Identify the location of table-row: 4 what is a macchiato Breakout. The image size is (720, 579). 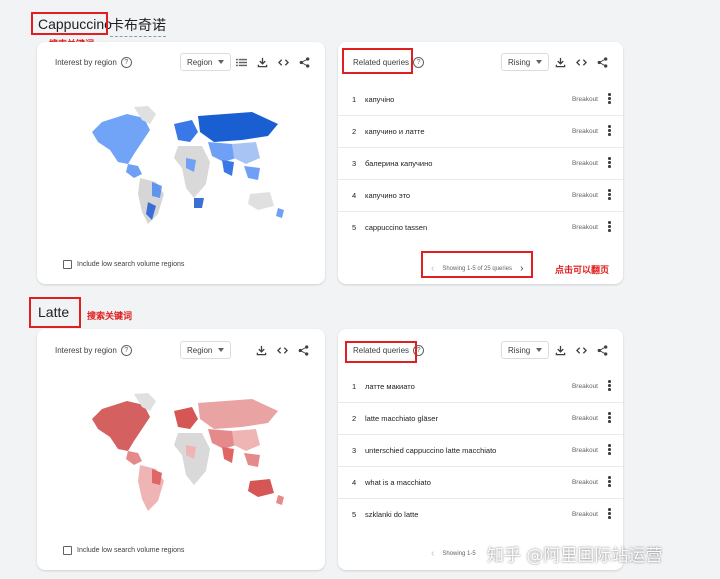
(480, 483).